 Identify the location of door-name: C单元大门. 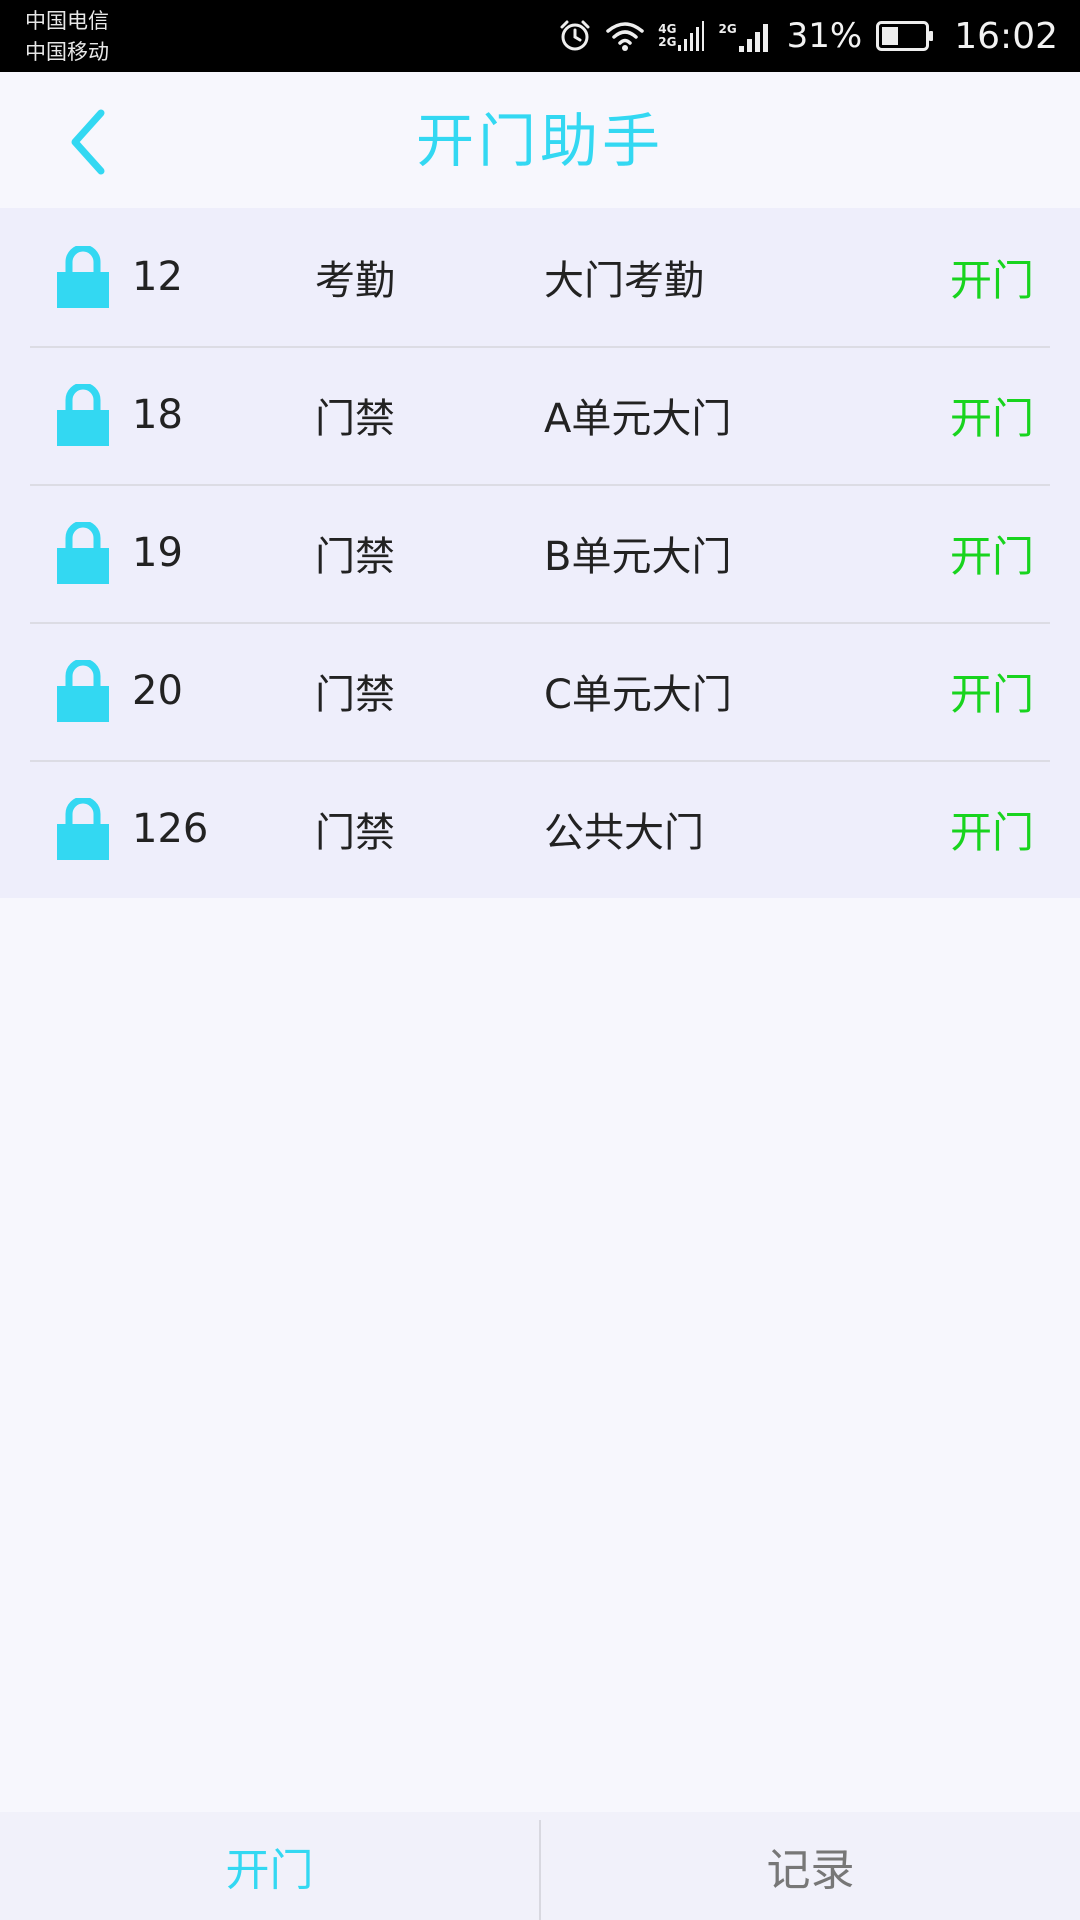
(638, 695).